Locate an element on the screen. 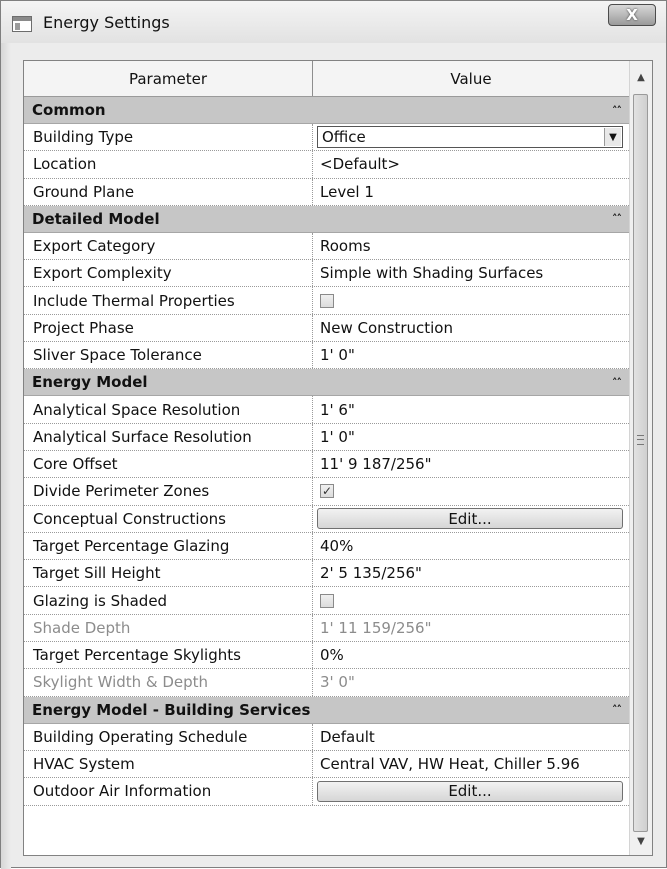  window-icon is located at coordinates (22, 24).